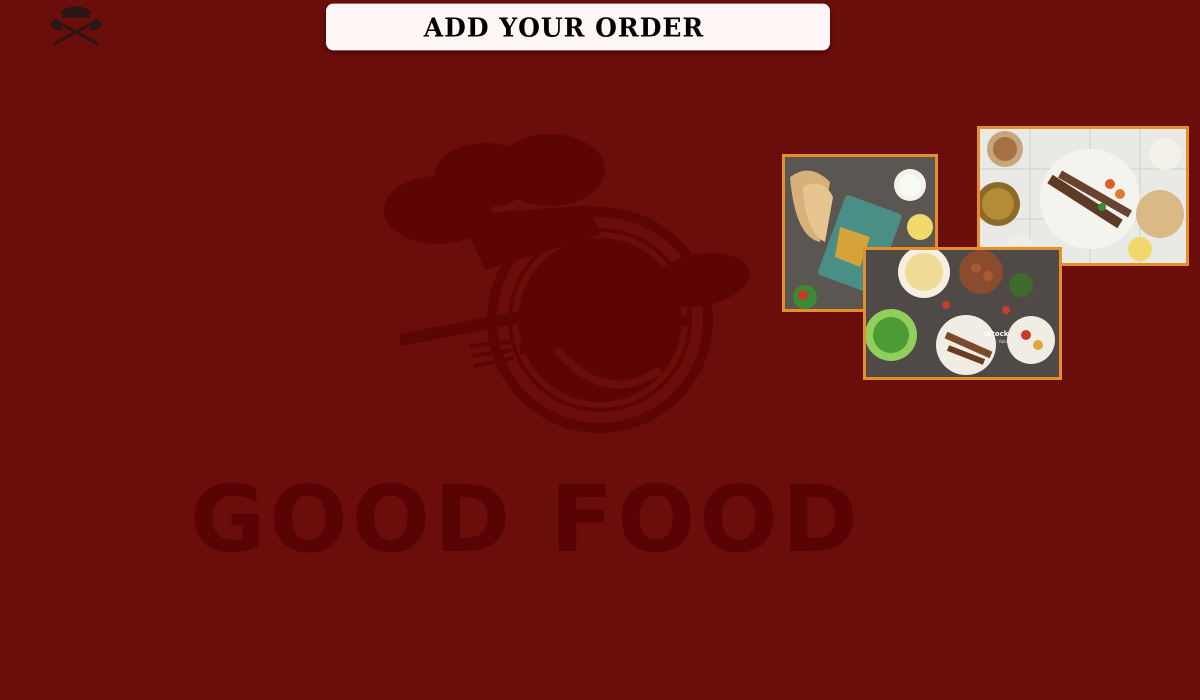 This screenshot has width=1200, height=700. Describe the element at coordinates (1083, 196) in the screenshot. I see `food-photo-kebab-platter` at that location.